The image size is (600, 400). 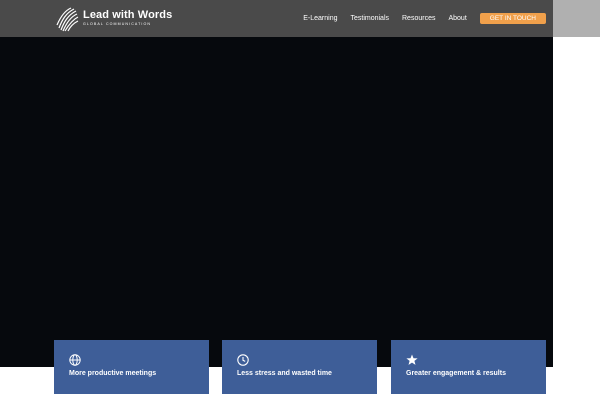 I want to click on brand-logo: Lead with Words GLOBAL COMMUNICATION, so click(x=114, y=18).